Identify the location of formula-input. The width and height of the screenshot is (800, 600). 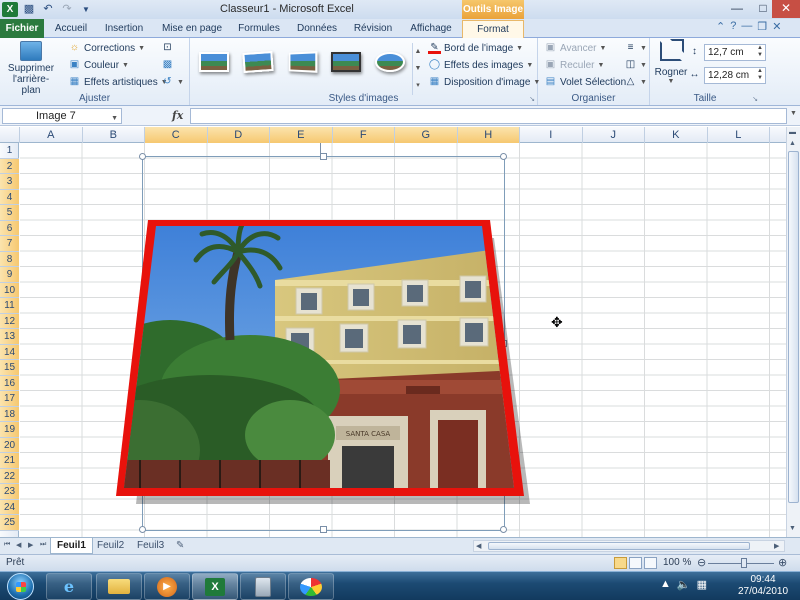
(488, 116).